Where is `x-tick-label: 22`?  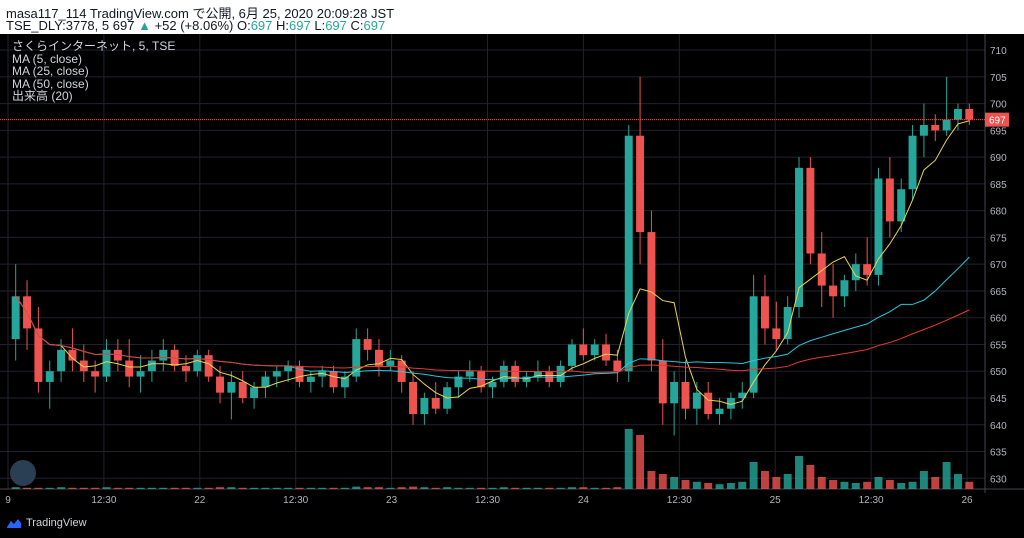 x-tick-label: 22 is located at coordinates (200, 500).